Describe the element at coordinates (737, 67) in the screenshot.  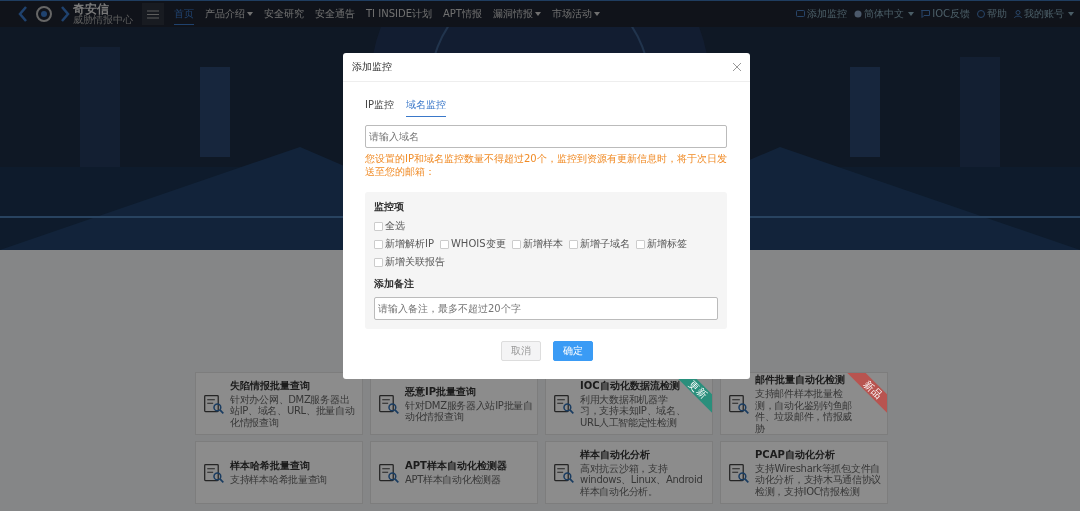
I see `close-button` at that location.